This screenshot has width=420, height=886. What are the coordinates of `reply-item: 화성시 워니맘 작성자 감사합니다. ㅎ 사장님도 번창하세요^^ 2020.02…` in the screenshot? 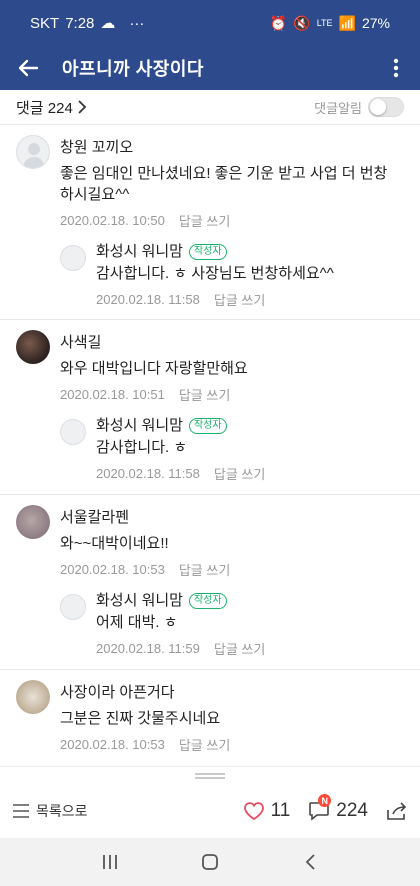 It's located at (240, 268).